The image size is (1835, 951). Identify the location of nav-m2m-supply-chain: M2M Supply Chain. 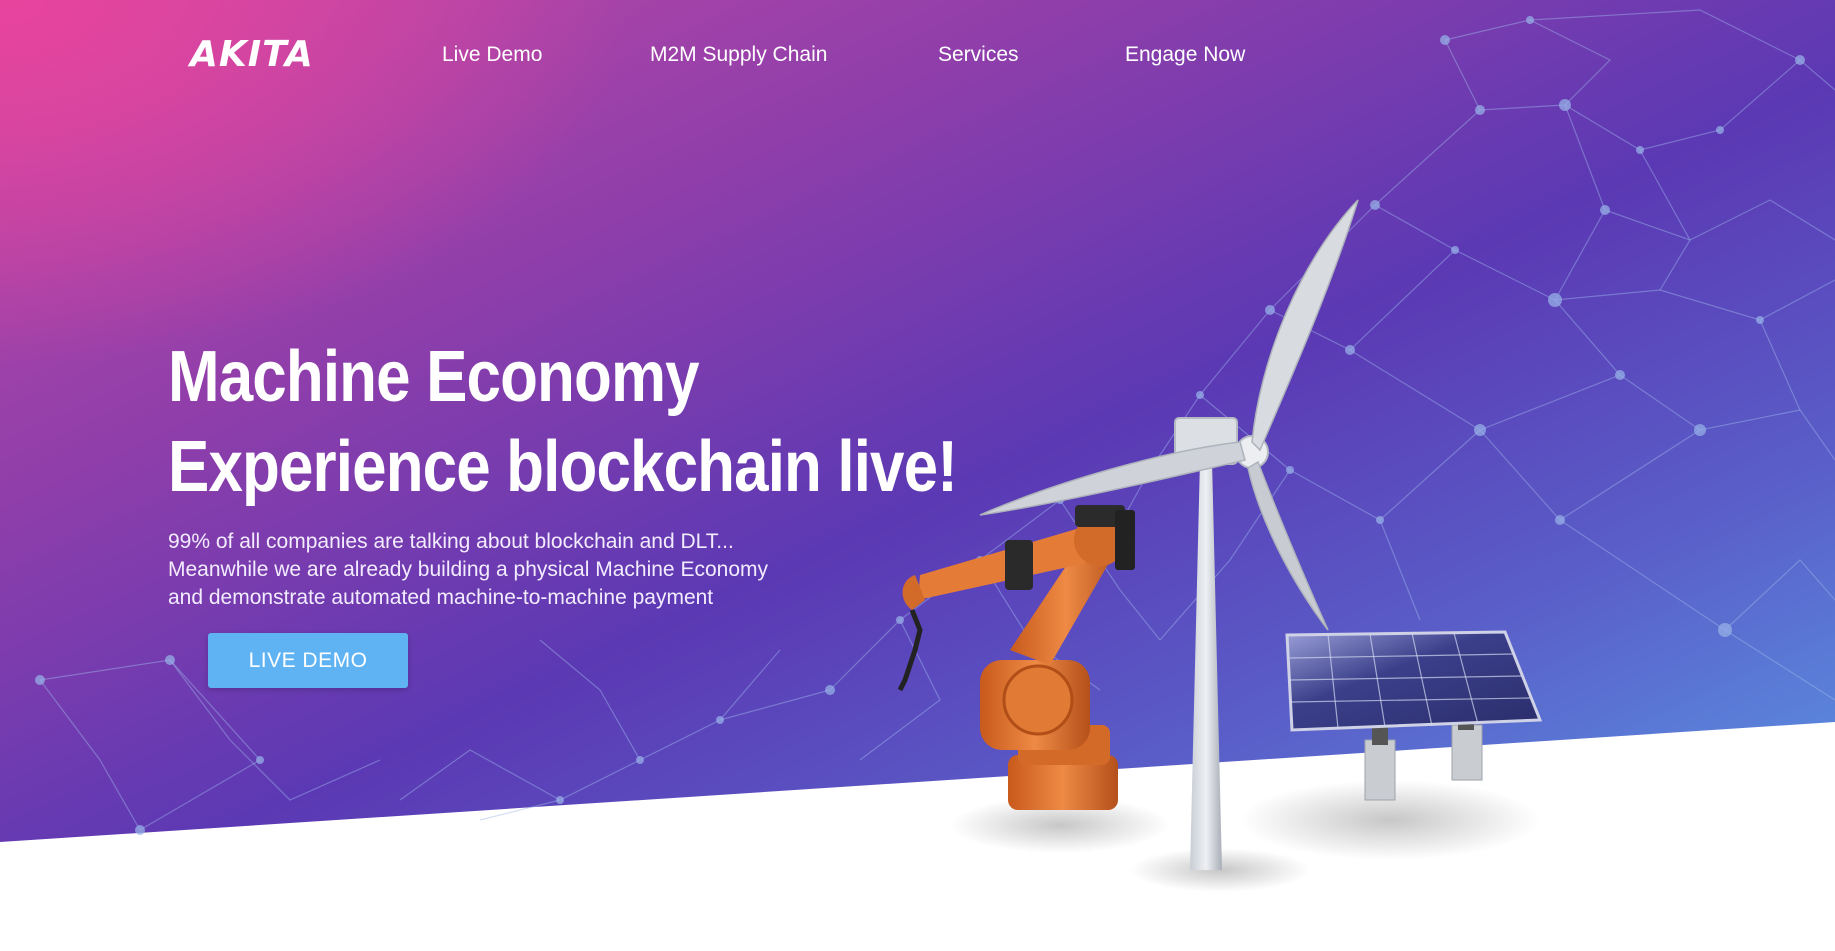
(738, 55).